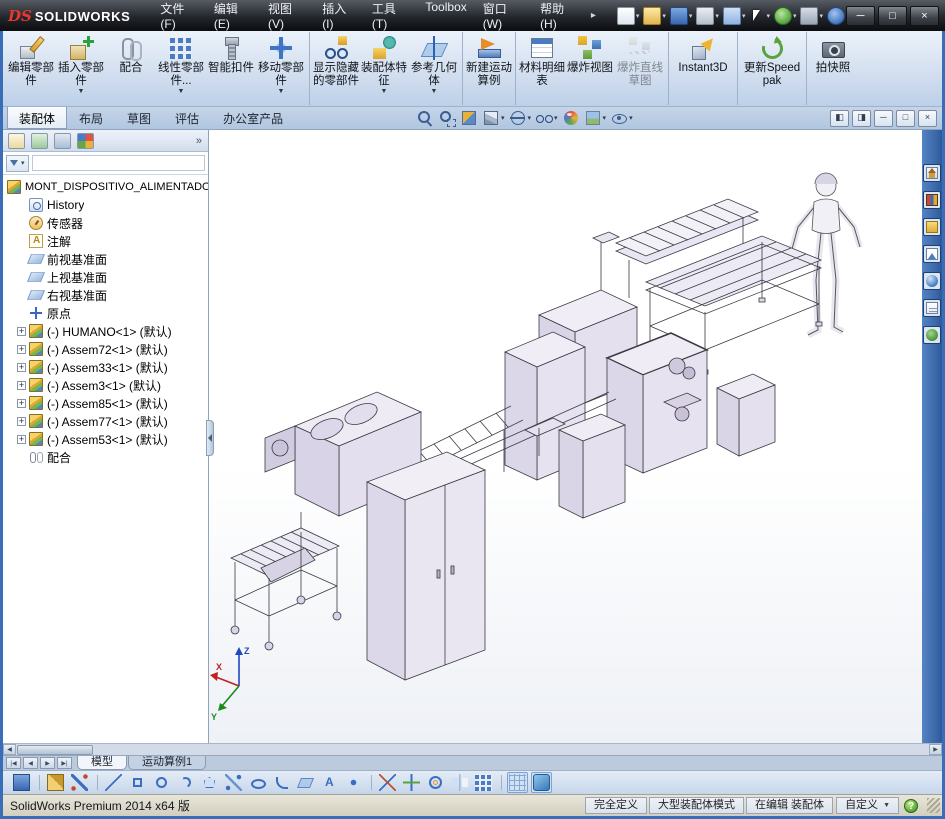 This screenshot has height=819, width=945. I want to click on doc-minimize-button: ─, so click(883, 118).